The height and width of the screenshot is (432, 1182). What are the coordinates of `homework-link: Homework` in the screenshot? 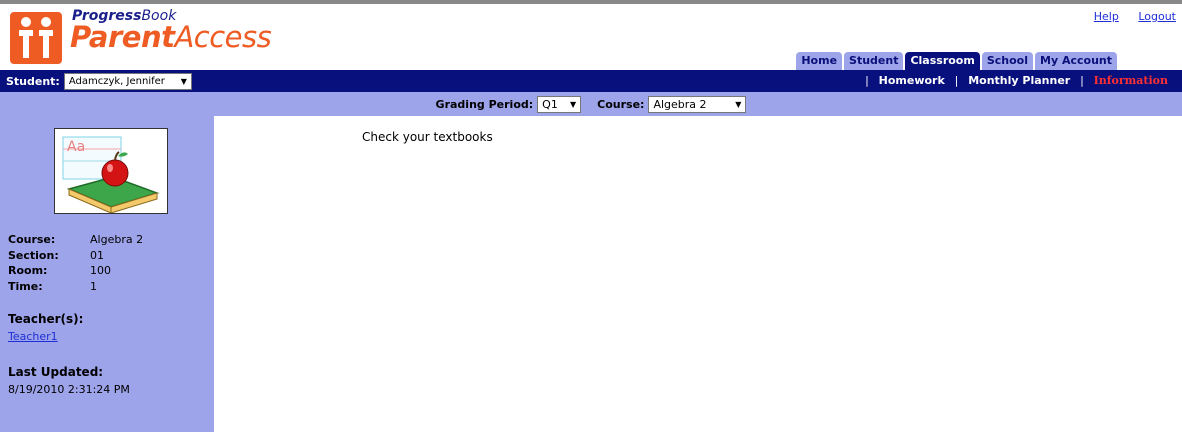 It's located at (912, 80).